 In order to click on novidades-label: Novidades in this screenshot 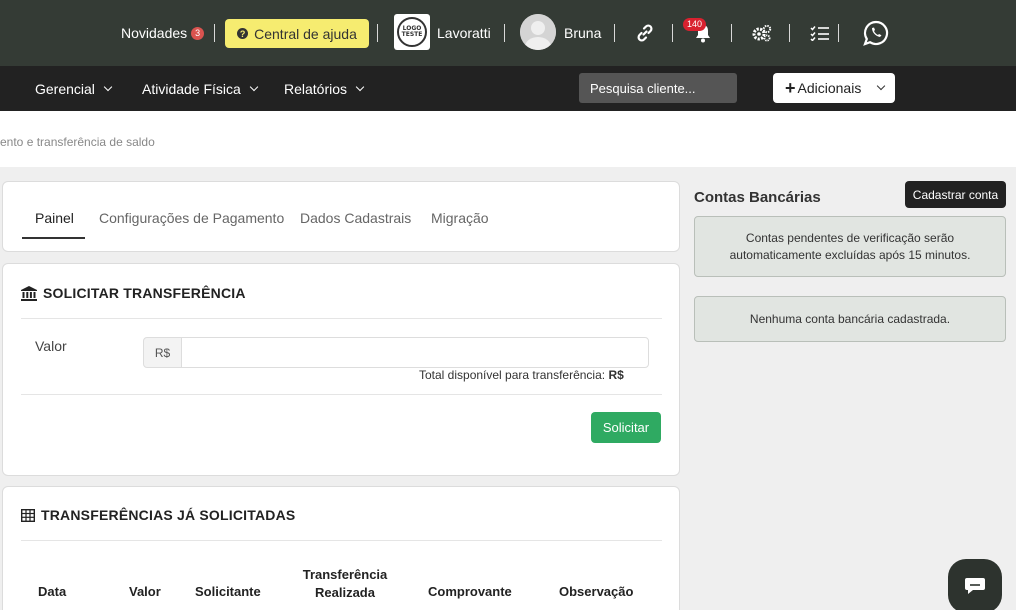, I will do `click(154, 33)`.